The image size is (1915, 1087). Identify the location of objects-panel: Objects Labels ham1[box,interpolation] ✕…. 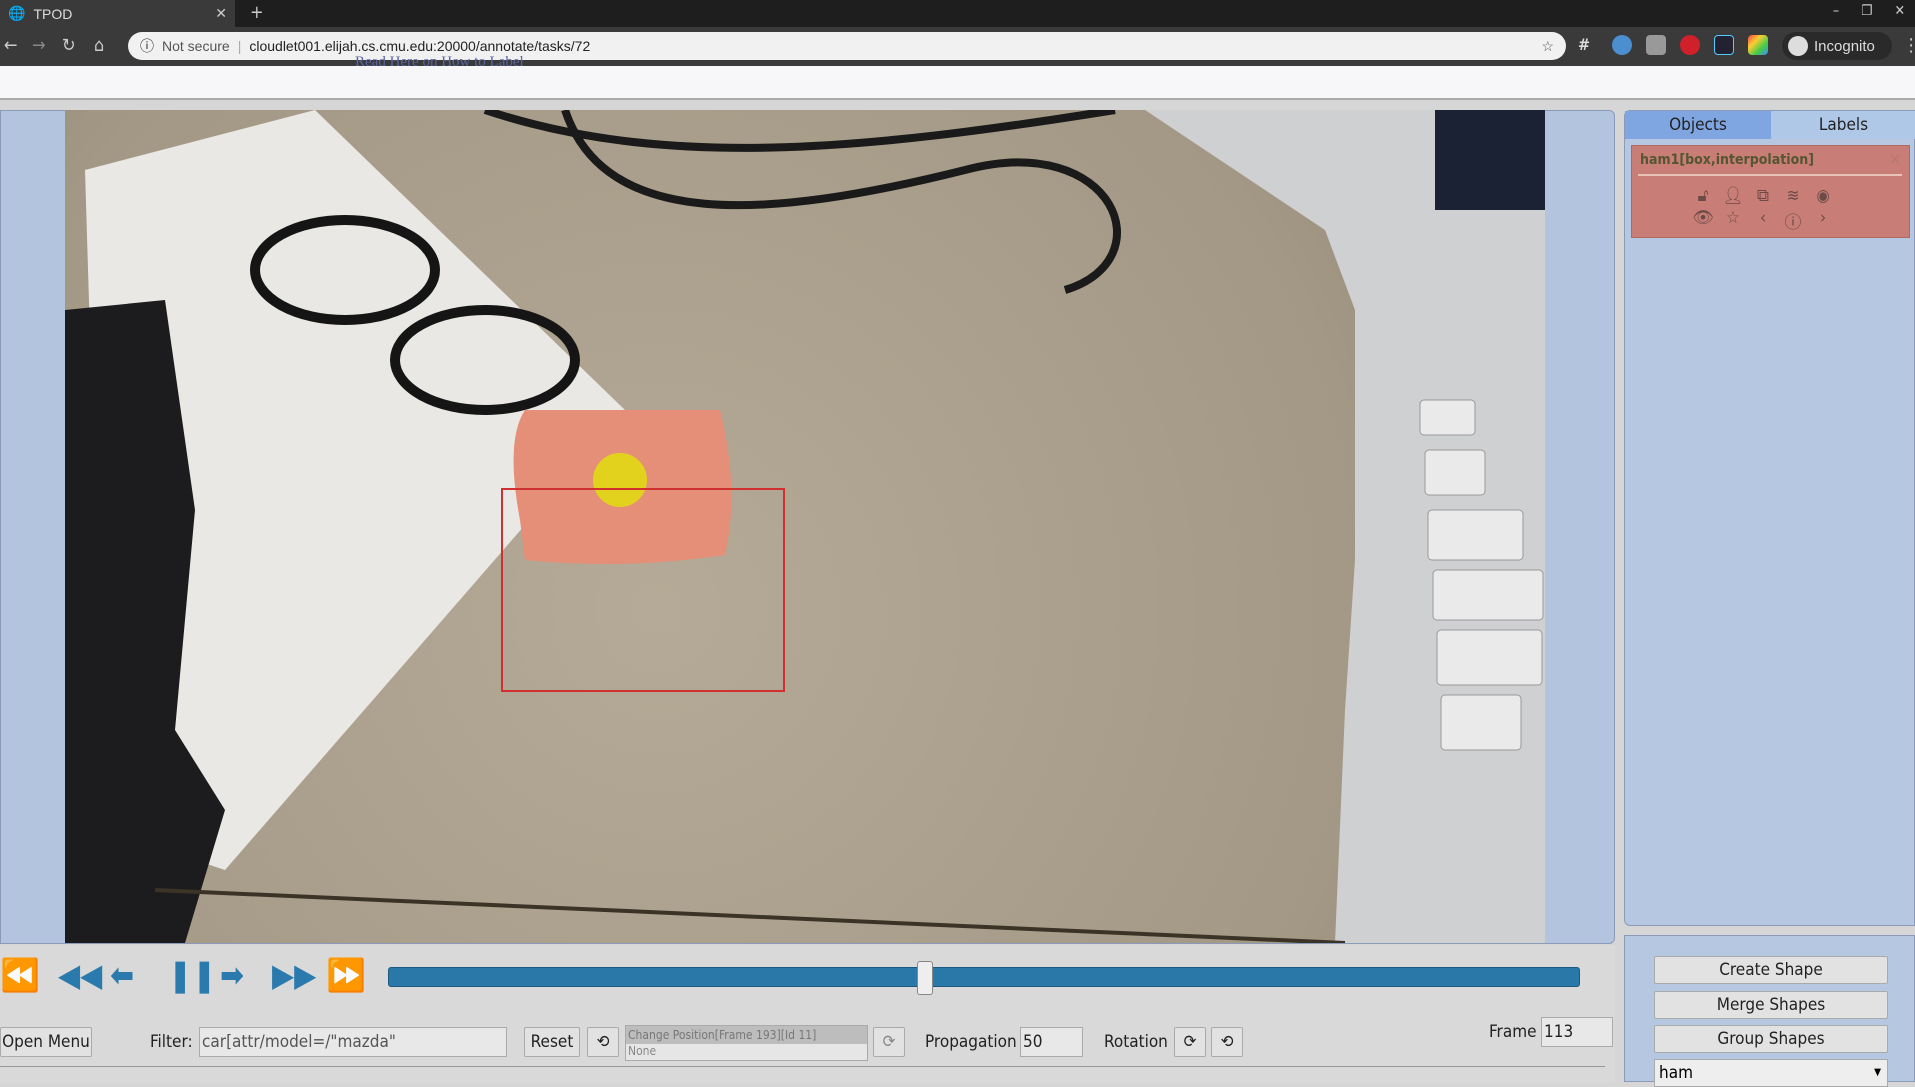
(1769, 518).